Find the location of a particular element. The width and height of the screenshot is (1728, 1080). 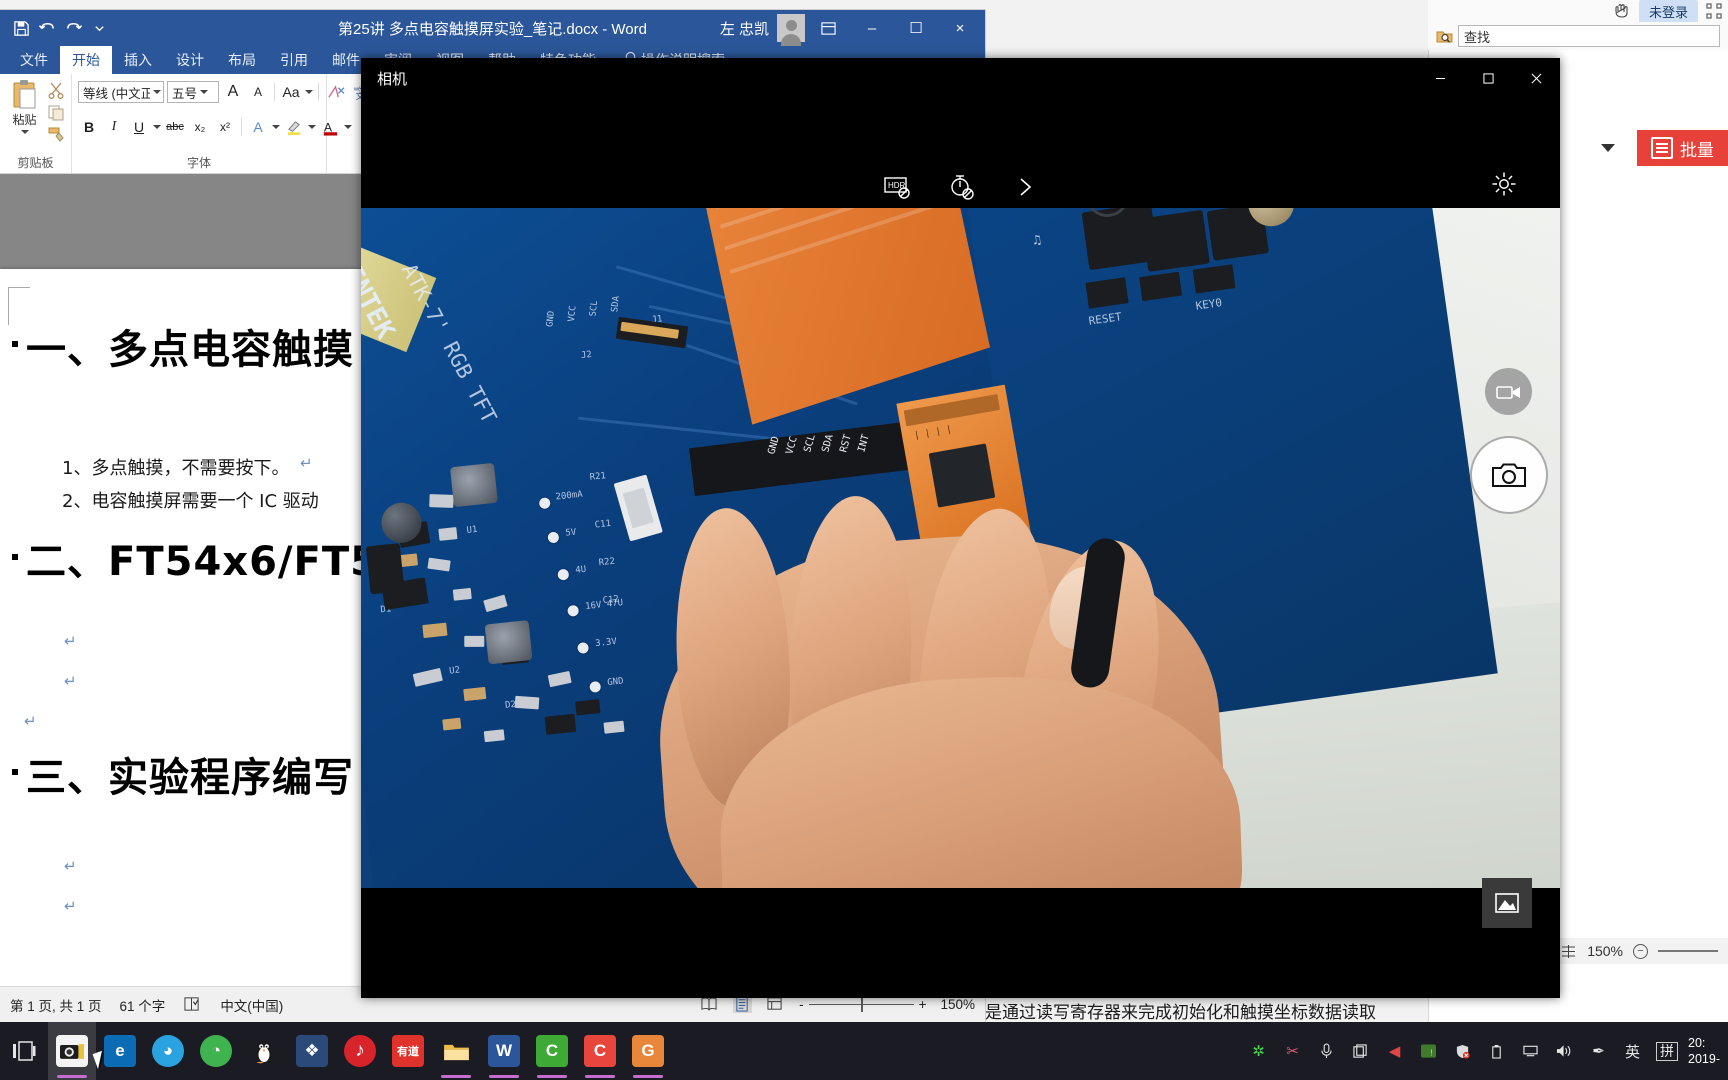

strikethrough-button: abc is located at coordinates (175, 127).